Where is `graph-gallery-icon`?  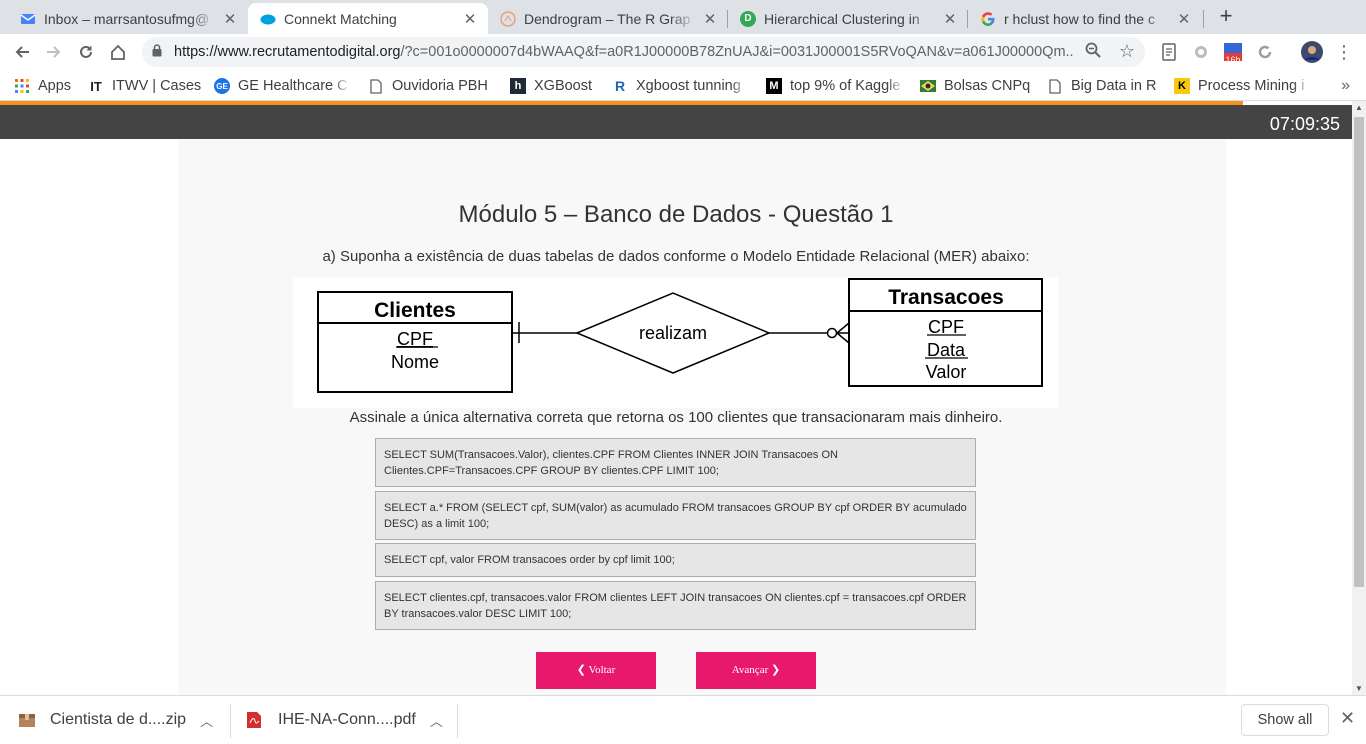
graph-gallery-icon is located at coordinates (508, 18).